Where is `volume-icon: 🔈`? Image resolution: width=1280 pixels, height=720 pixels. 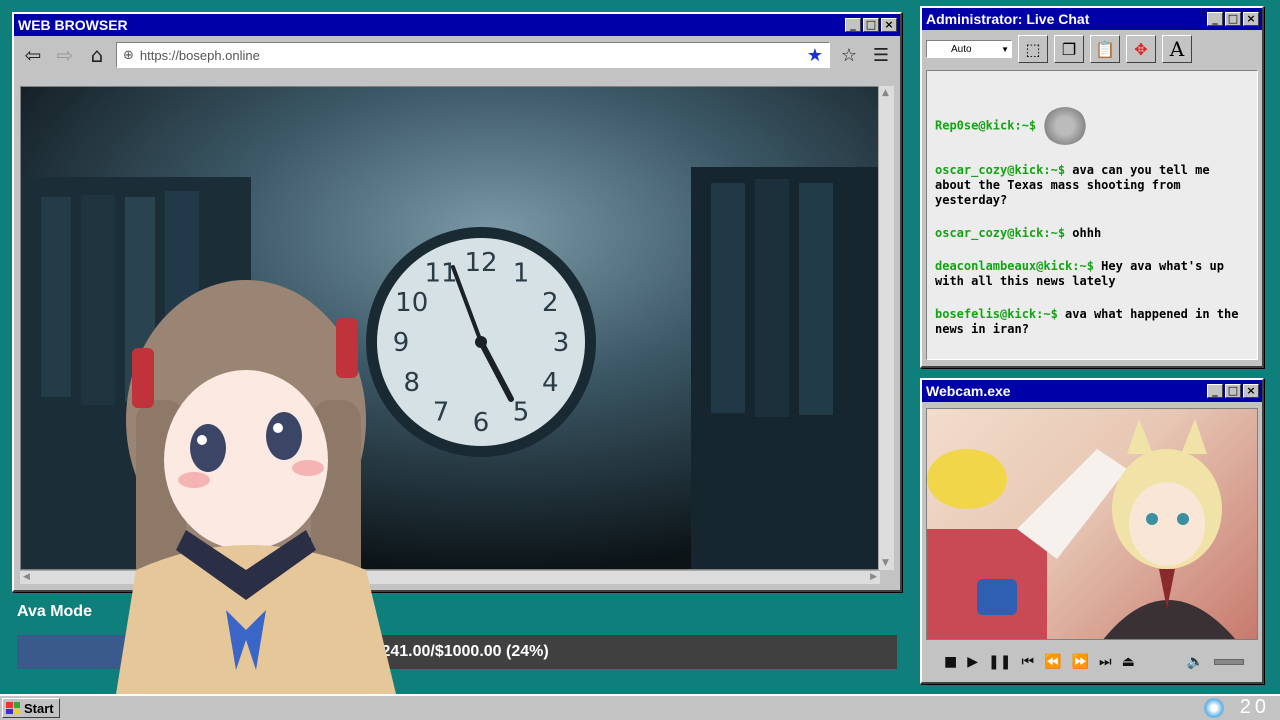 volume-icon: 🔈 is located at coordinates (1195, 662).